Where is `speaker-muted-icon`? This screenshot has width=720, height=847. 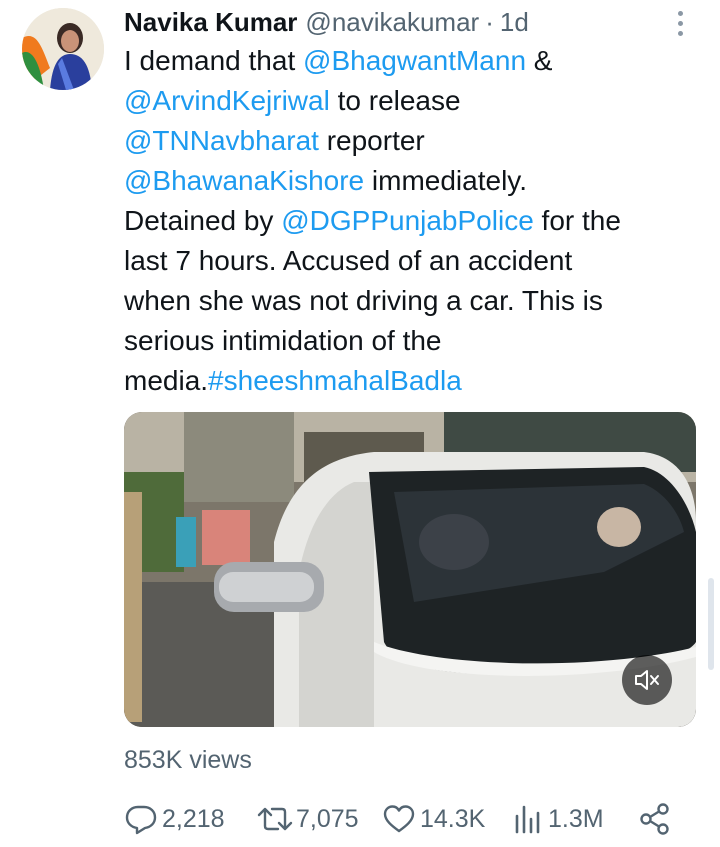
speaker-muted-icon is located at coordinates (647, 680).